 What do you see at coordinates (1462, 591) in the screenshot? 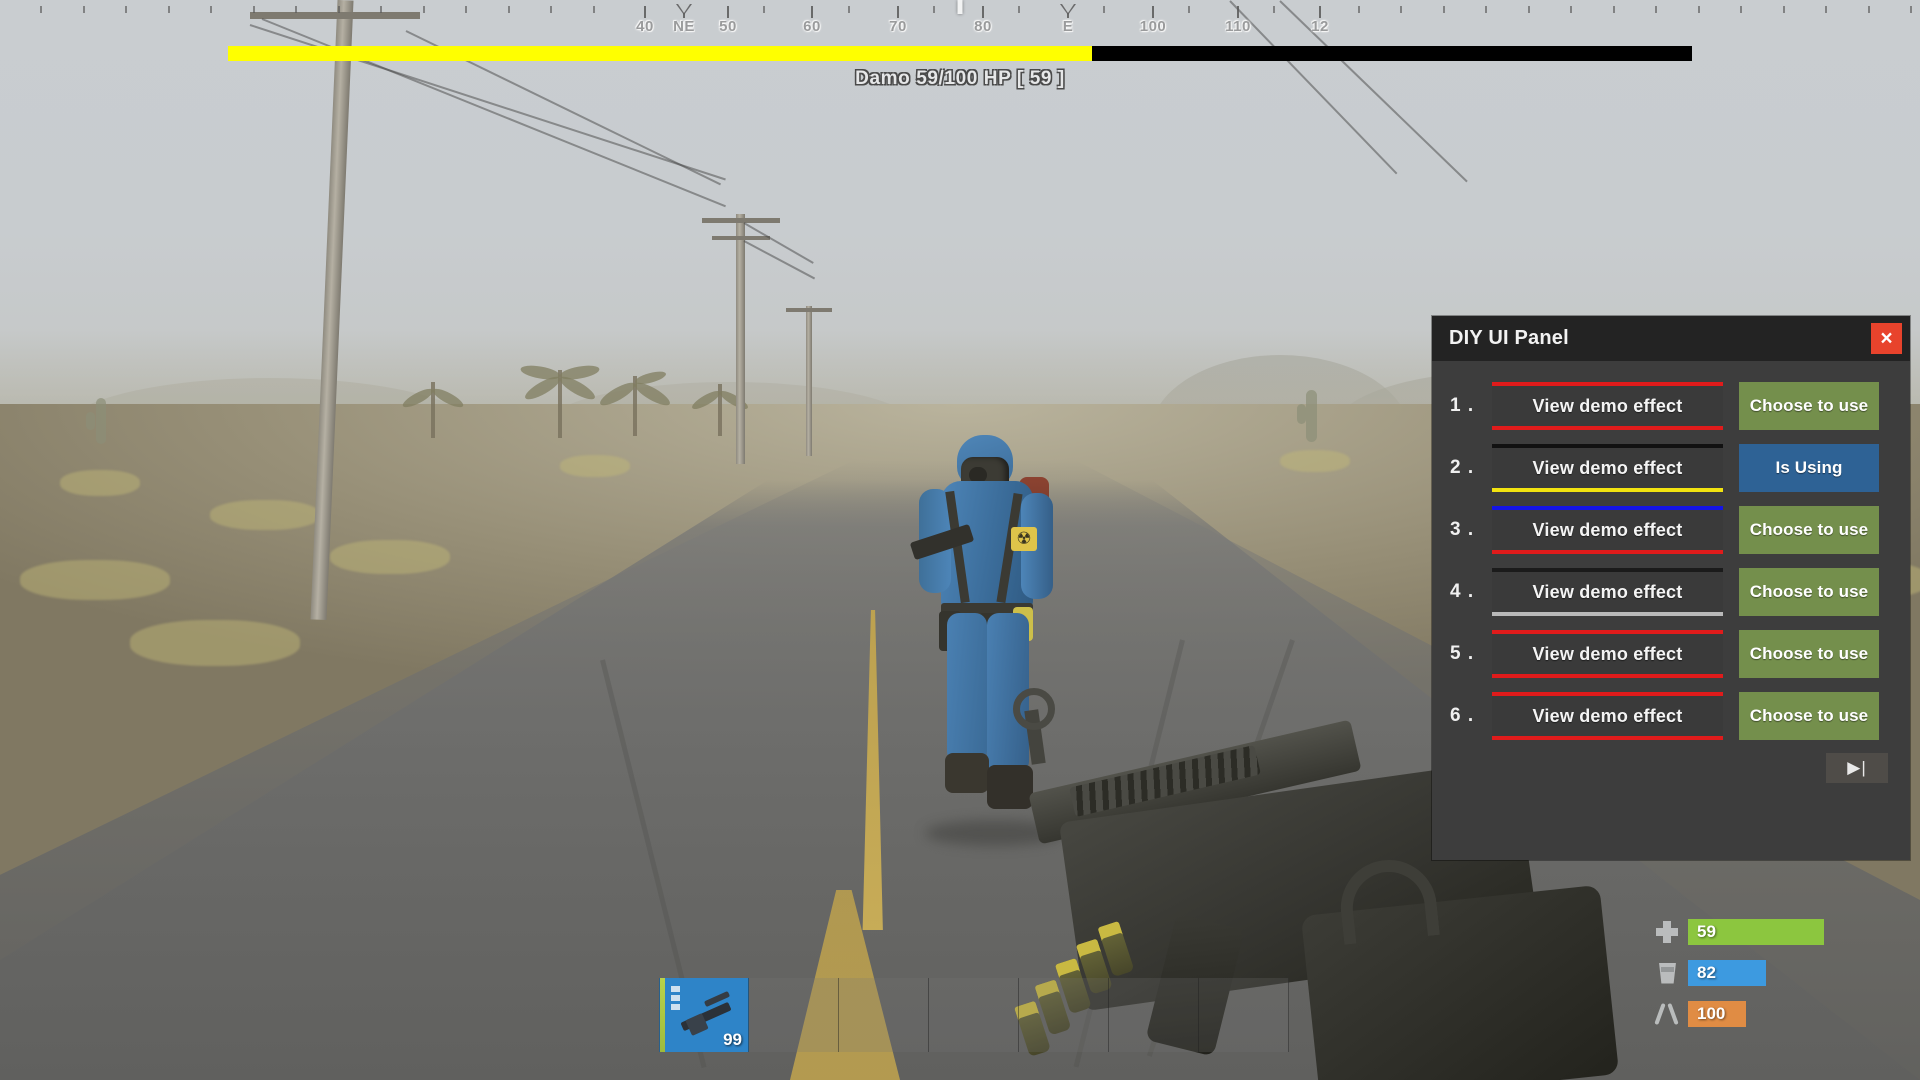
I see `row-number-label: 4 .` at bounding box center [1462, 591].